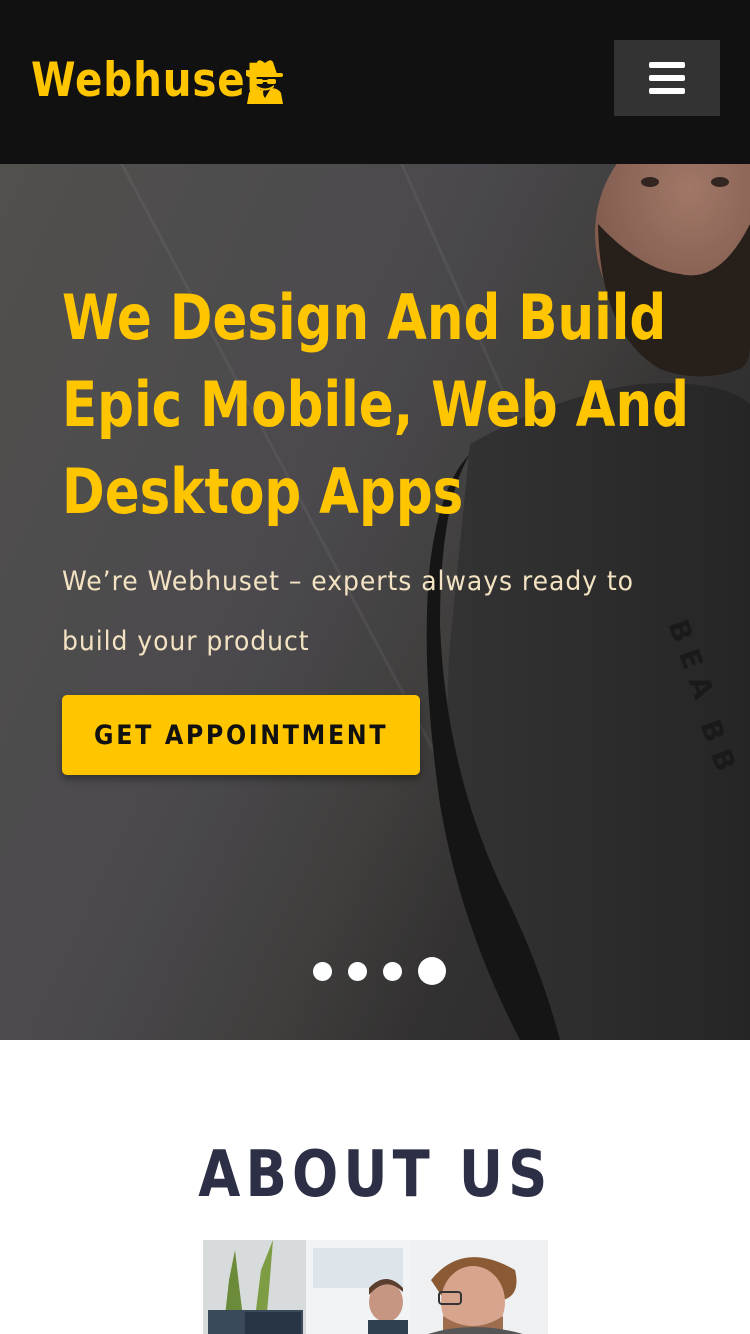 The image size is (750, 1334). What do you see at coordinates (375, 1287) in the screenshot?
I see `about-us-image` at bounding box center [375, 1287].